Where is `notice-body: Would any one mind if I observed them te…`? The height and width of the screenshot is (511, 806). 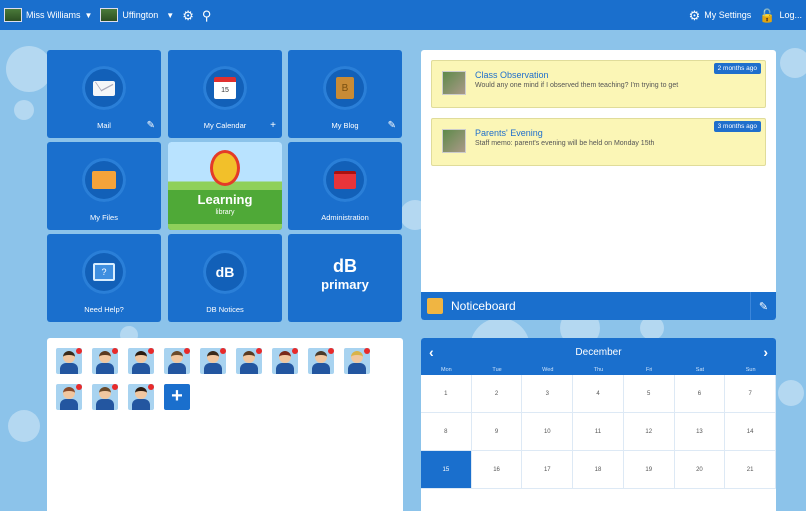
notice-body: Would any one mind if I observed them te… is located at coordinates (577, 85).